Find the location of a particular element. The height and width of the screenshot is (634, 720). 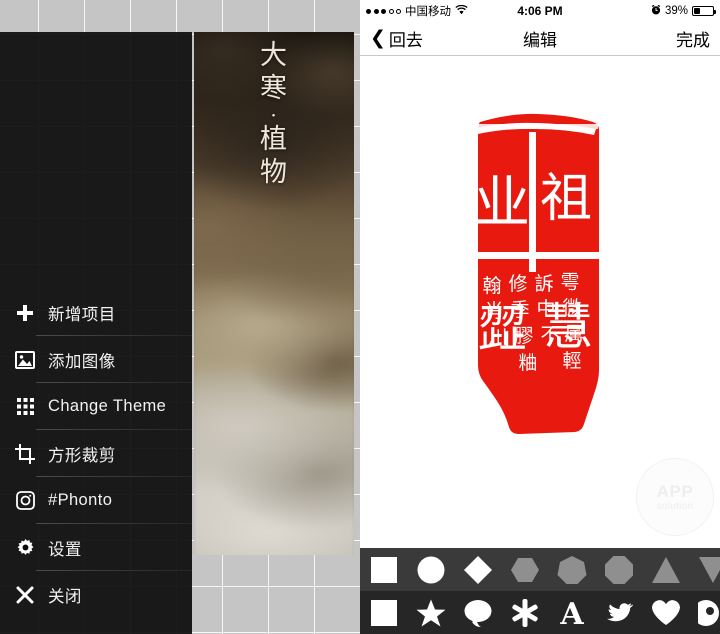

shape-circle is located at coordinates (430, 569).